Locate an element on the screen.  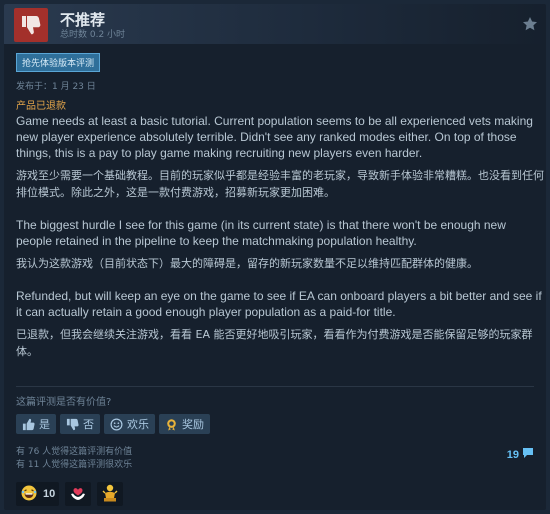
vote-funny-button: 欢乐 is located at coordinates (129, 424).